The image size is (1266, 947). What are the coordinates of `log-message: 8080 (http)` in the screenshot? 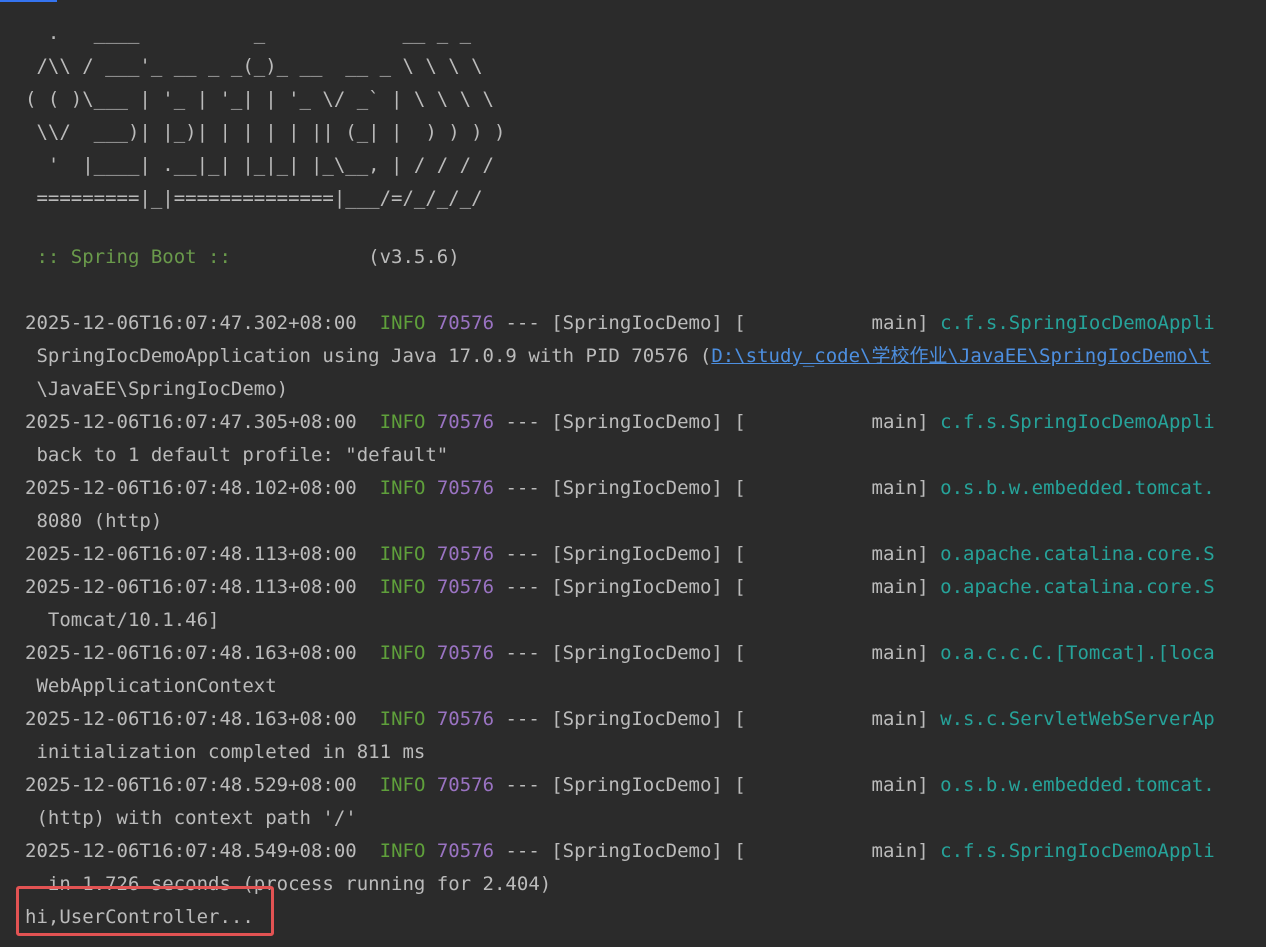 It's located at (94, 521).